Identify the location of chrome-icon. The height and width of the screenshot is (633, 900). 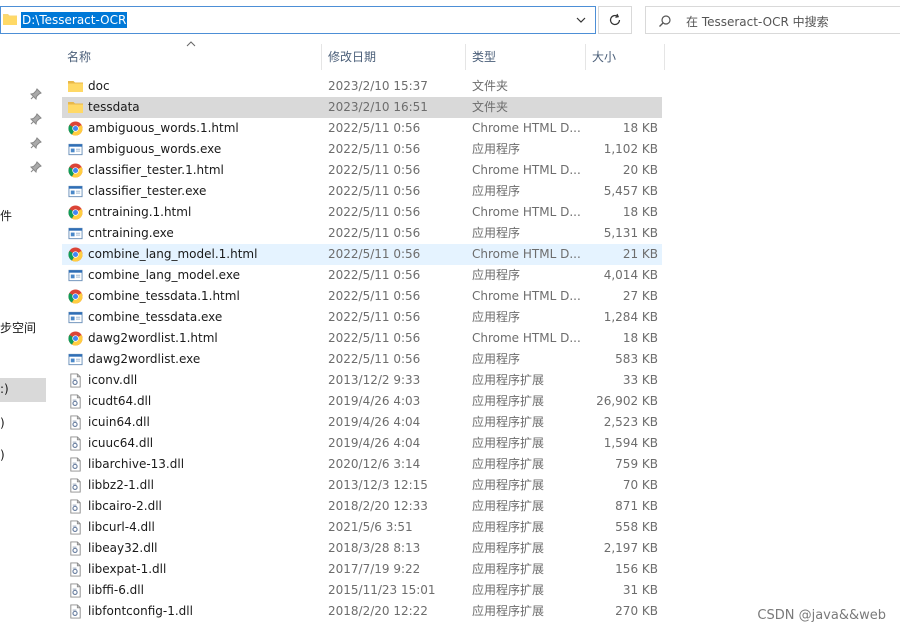
(75, 212).